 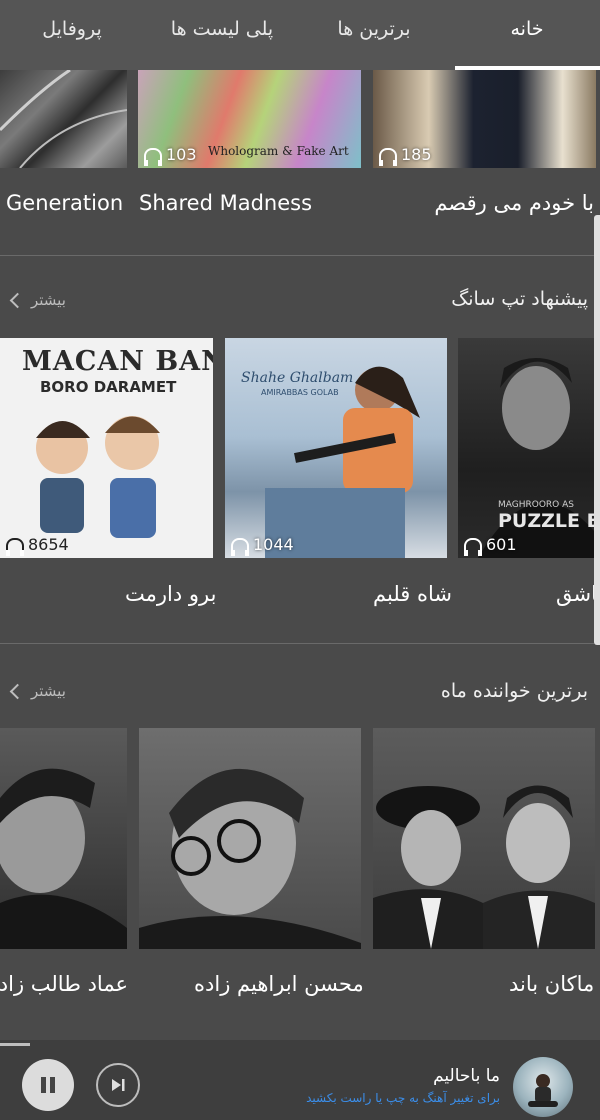 What do you see at coordinates (72, 29) in the screenshot?
I see `tab-profile: پروفایل` at bounding box center [72, 29].